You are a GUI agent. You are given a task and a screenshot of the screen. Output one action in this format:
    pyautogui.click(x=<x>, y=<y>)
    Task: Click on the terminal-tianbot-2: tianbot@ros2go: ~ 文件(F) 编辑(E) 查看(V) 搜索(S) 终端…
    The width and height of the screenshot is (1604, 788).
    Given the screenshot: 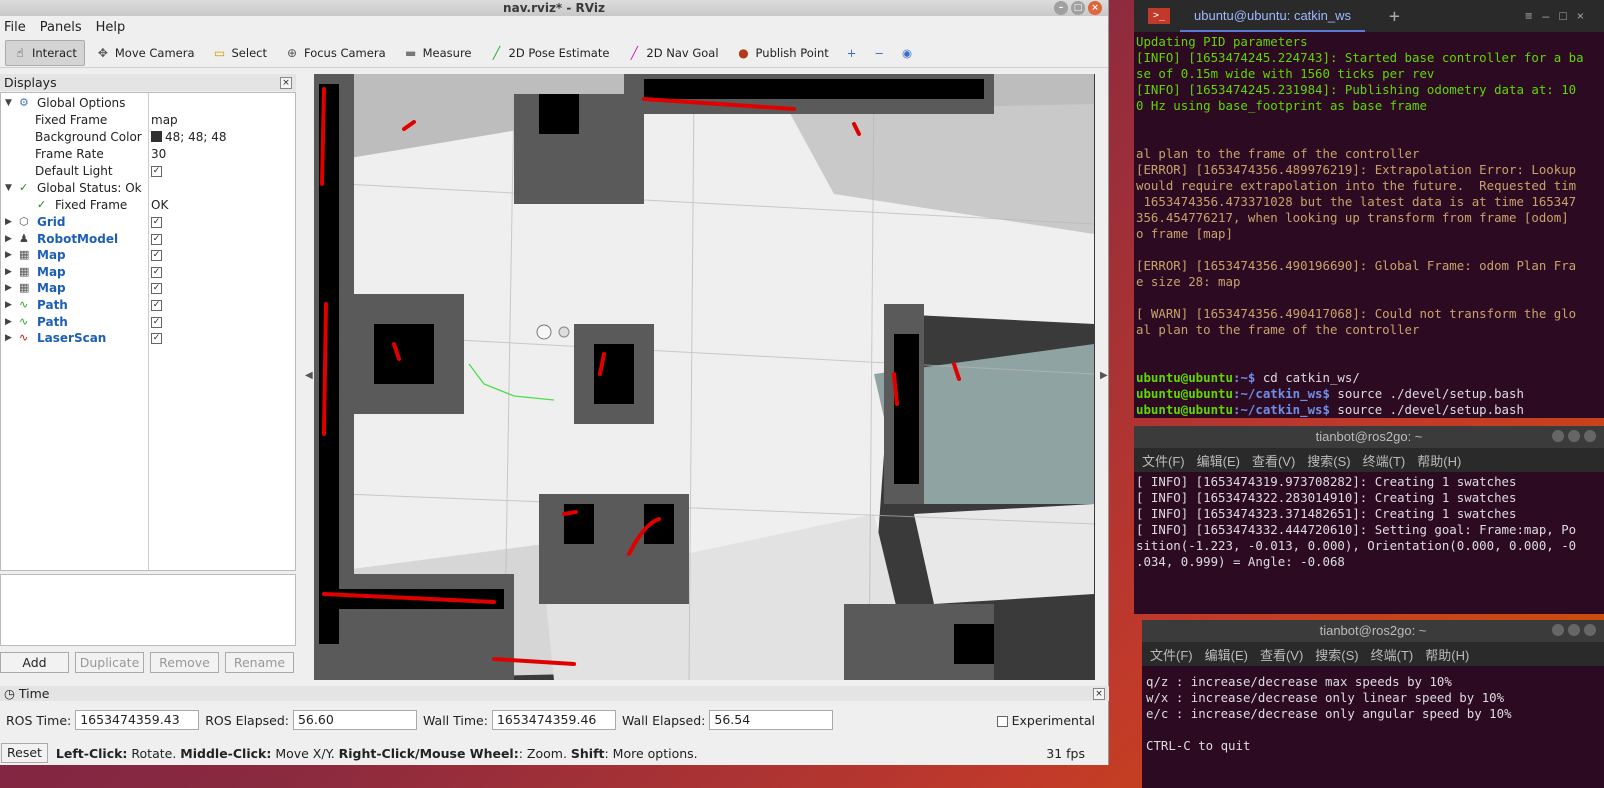 What is the action you would take?
    pyautogui.click(x=1373, y=704)
    